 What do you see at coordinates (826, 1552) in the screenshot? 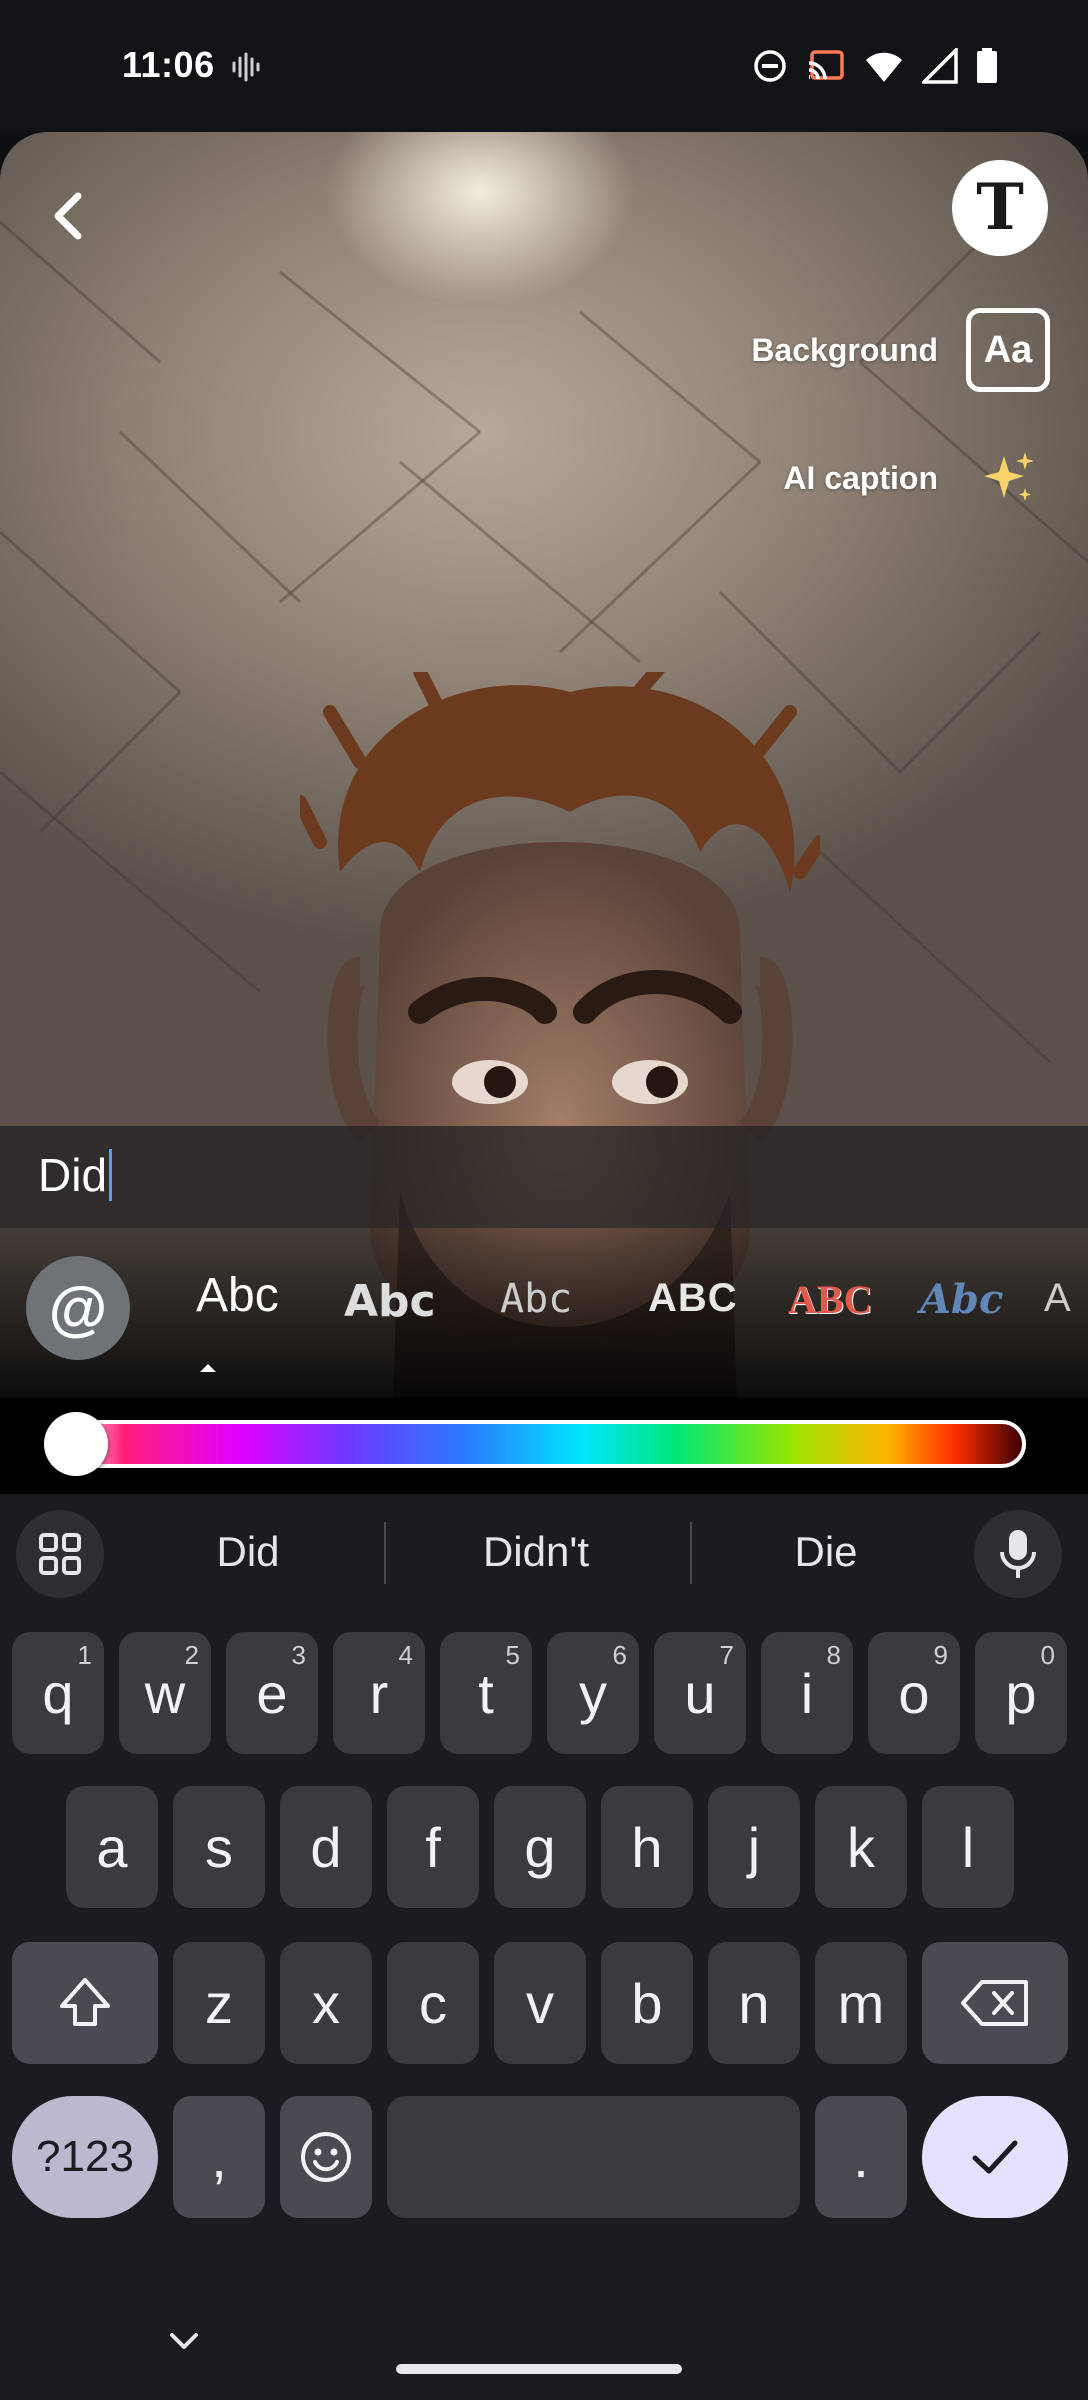
I see `suggestion-3: Die` at bounding box center [826, 1552].